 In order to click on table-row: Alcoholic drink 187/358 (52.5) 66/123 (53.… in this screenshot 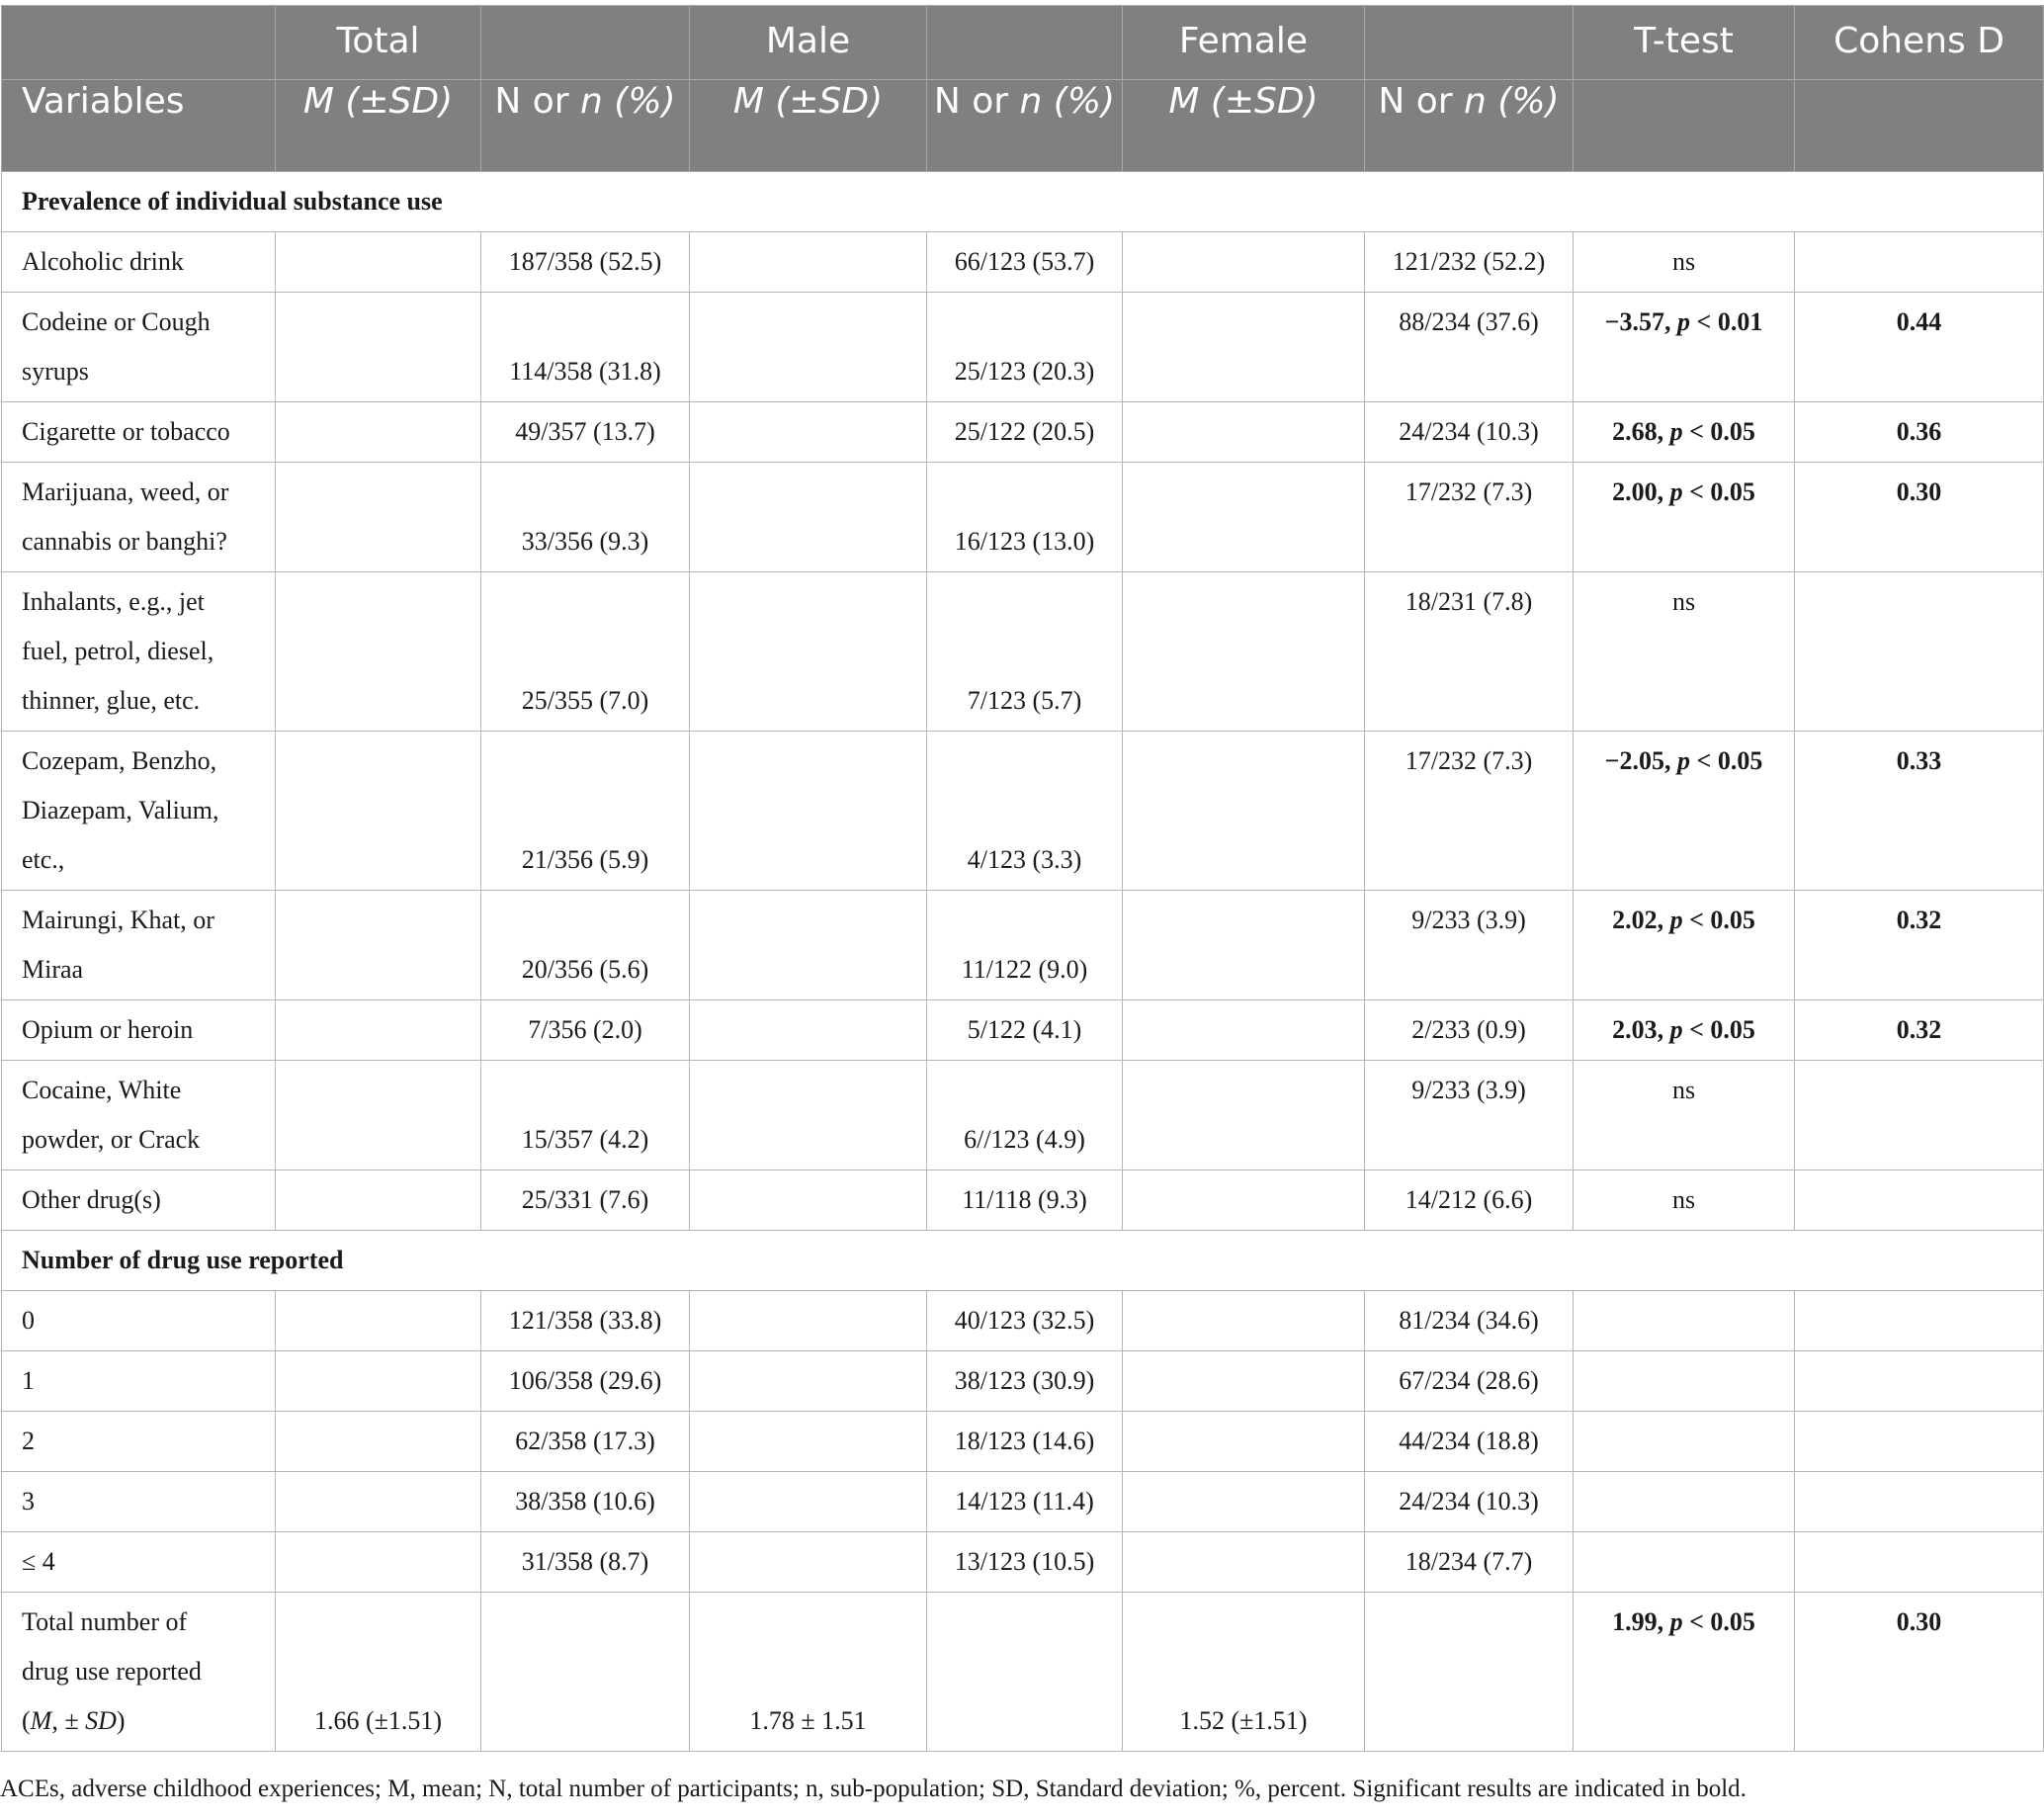, I will do `click(1023, 262)`.